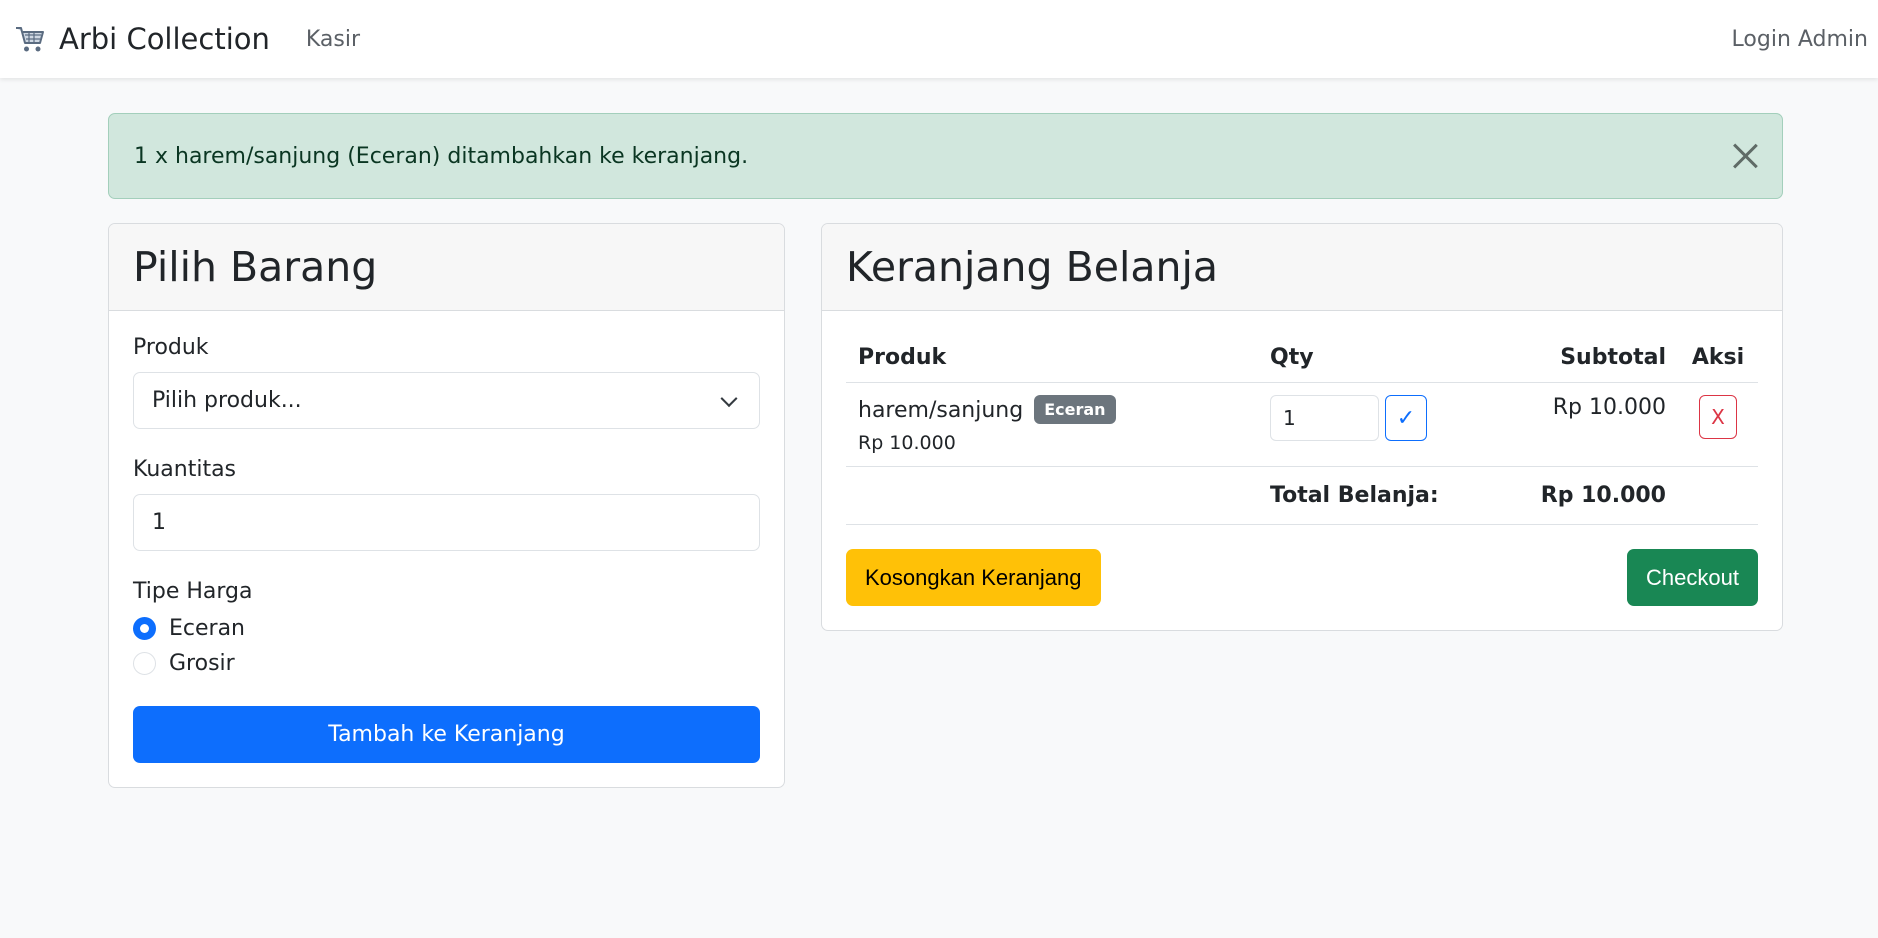 The image size is (1878, 938). Describe the element at coordinates (171, 347) in the screenshot. I see `produk-label: Produk` at that location.